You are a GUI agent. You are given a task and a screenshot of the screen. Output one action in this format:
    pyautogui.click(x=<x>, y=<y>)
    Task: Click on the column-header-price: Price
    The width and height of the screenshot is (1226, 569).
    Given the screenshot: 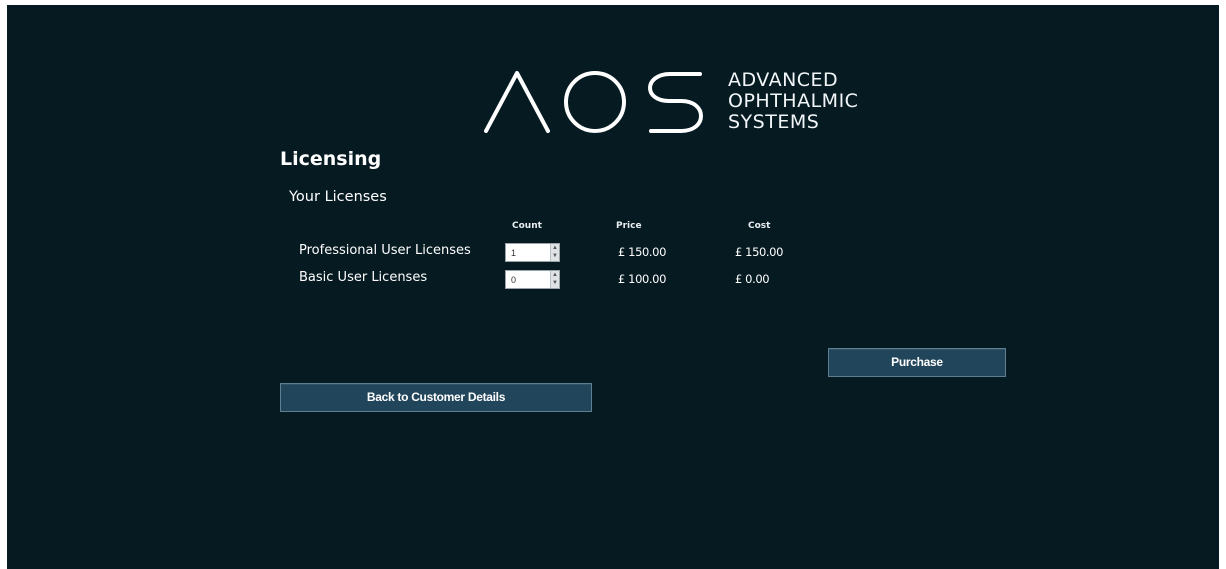 What is the action you would take?
    pyautogui.click(x=629, y=226)
    